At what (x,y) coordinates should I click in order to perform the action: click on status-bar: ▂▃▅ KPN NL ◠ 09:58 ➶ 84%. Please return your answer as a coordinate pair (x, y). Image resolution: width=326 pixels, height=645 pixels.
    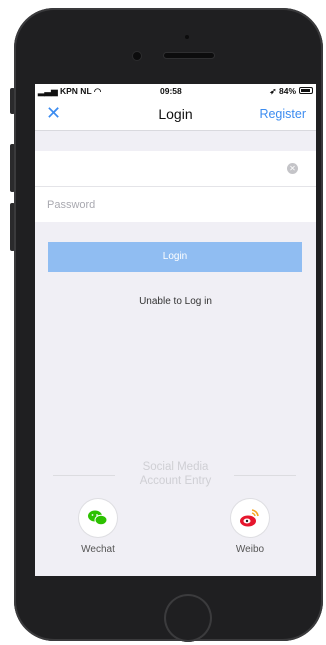
    Looking at the image, I should click on (175, 91).